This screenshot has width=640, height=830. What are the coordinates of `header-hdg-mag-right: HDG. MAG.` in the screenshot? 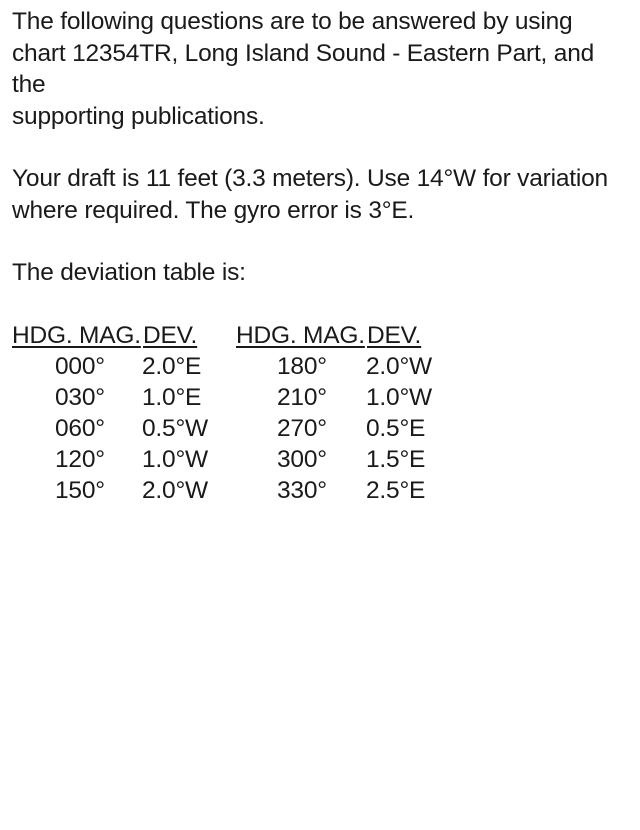 It's located at (300, 335).